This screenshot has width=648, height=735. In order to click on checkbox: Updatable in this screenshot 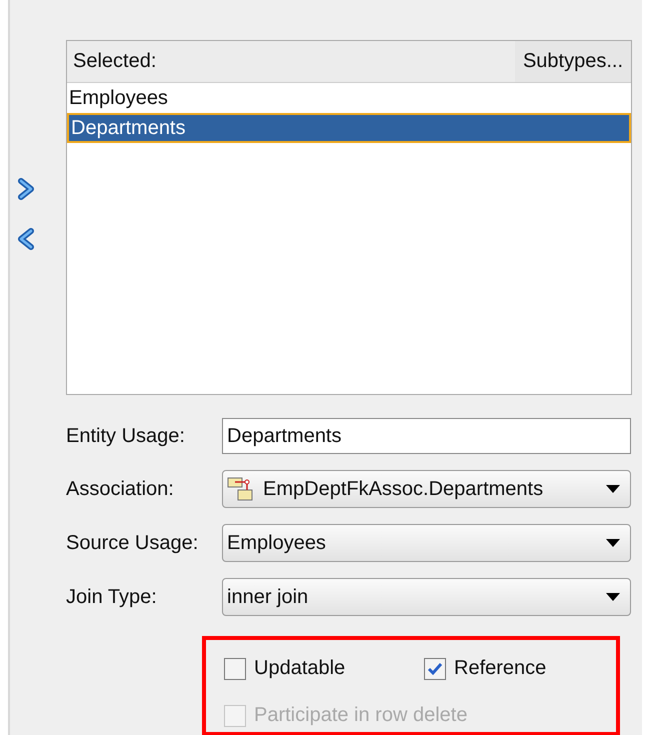, I will do `click(314, 668)`.